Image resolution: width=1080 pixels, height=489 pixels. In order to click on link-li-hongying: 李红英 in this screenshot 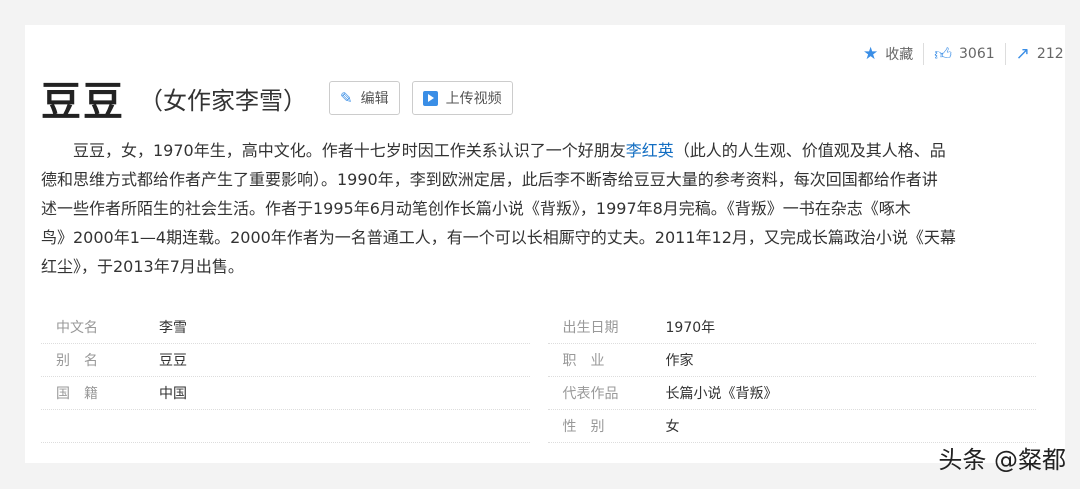, I will do `click(650, 150)`.